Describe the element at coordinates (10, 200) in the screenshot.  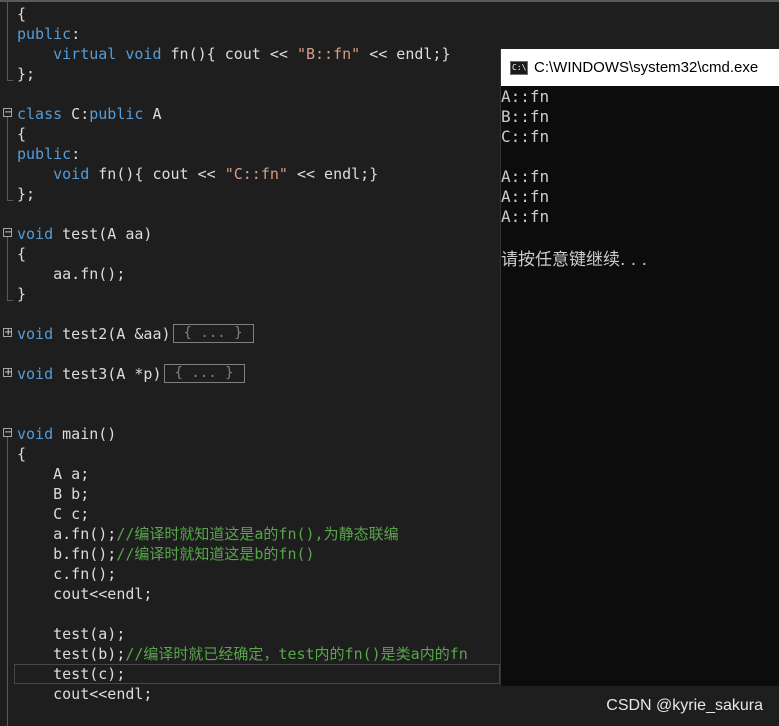
I see `fold-end-class-c` at that location.